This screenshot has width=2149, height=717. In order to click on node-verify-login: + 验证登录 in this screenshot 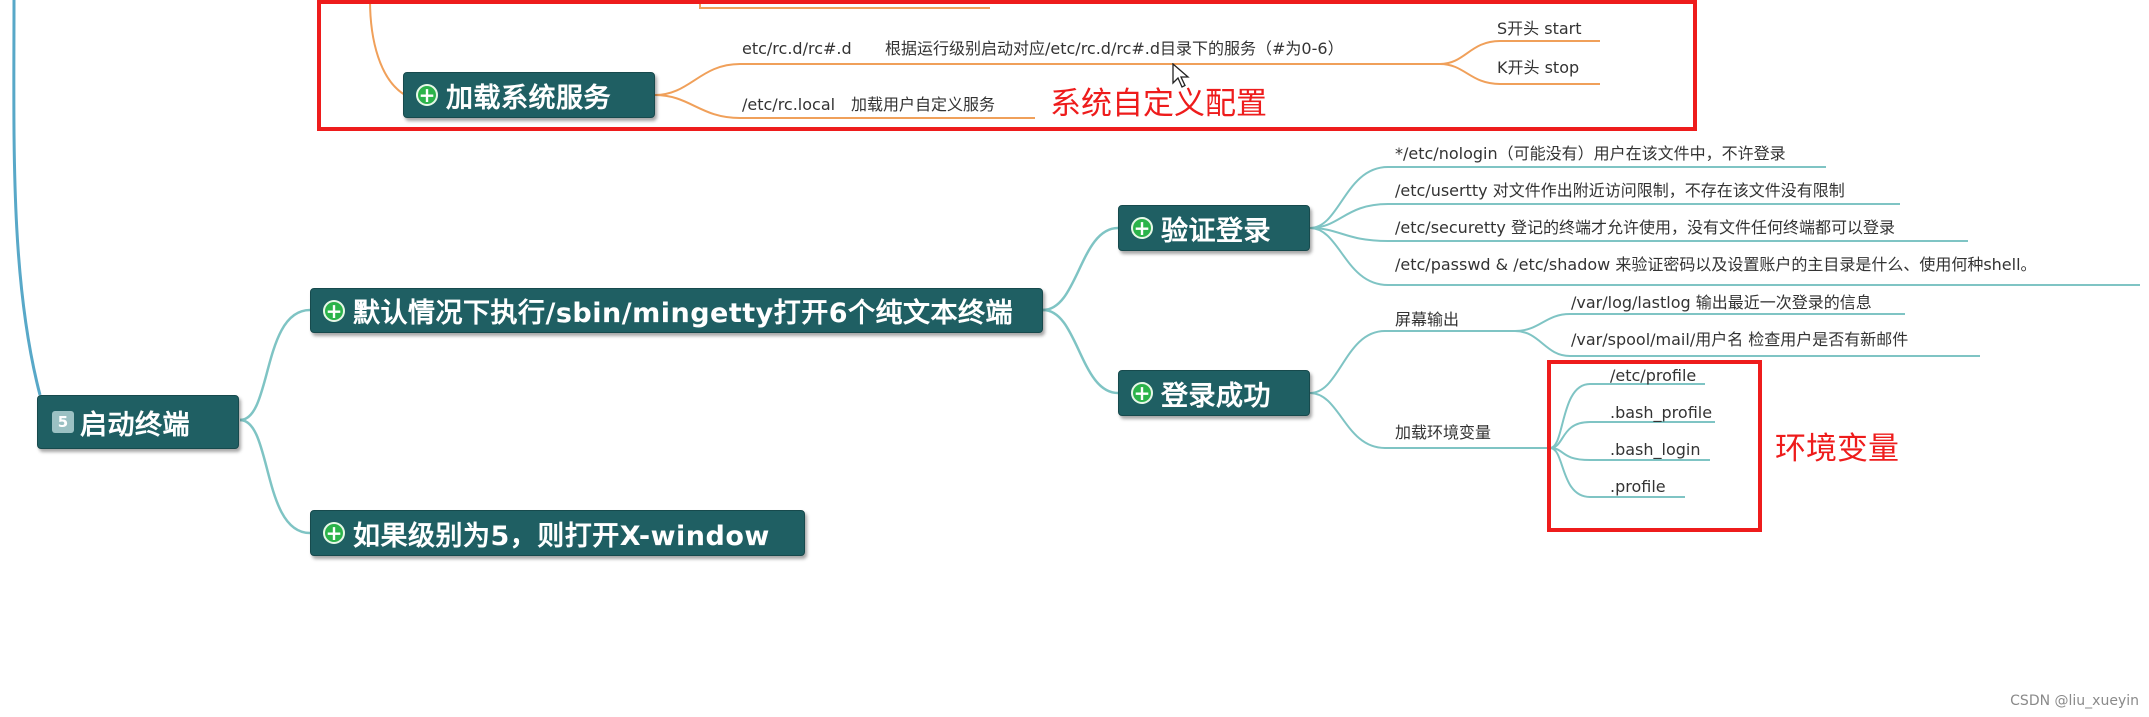, I will do `click(1214, 228)`.